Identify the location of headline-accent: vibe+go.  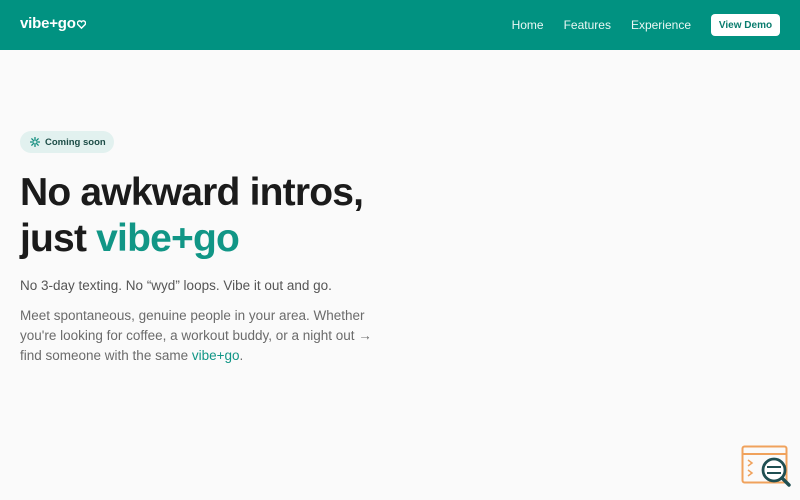
(168, 238).